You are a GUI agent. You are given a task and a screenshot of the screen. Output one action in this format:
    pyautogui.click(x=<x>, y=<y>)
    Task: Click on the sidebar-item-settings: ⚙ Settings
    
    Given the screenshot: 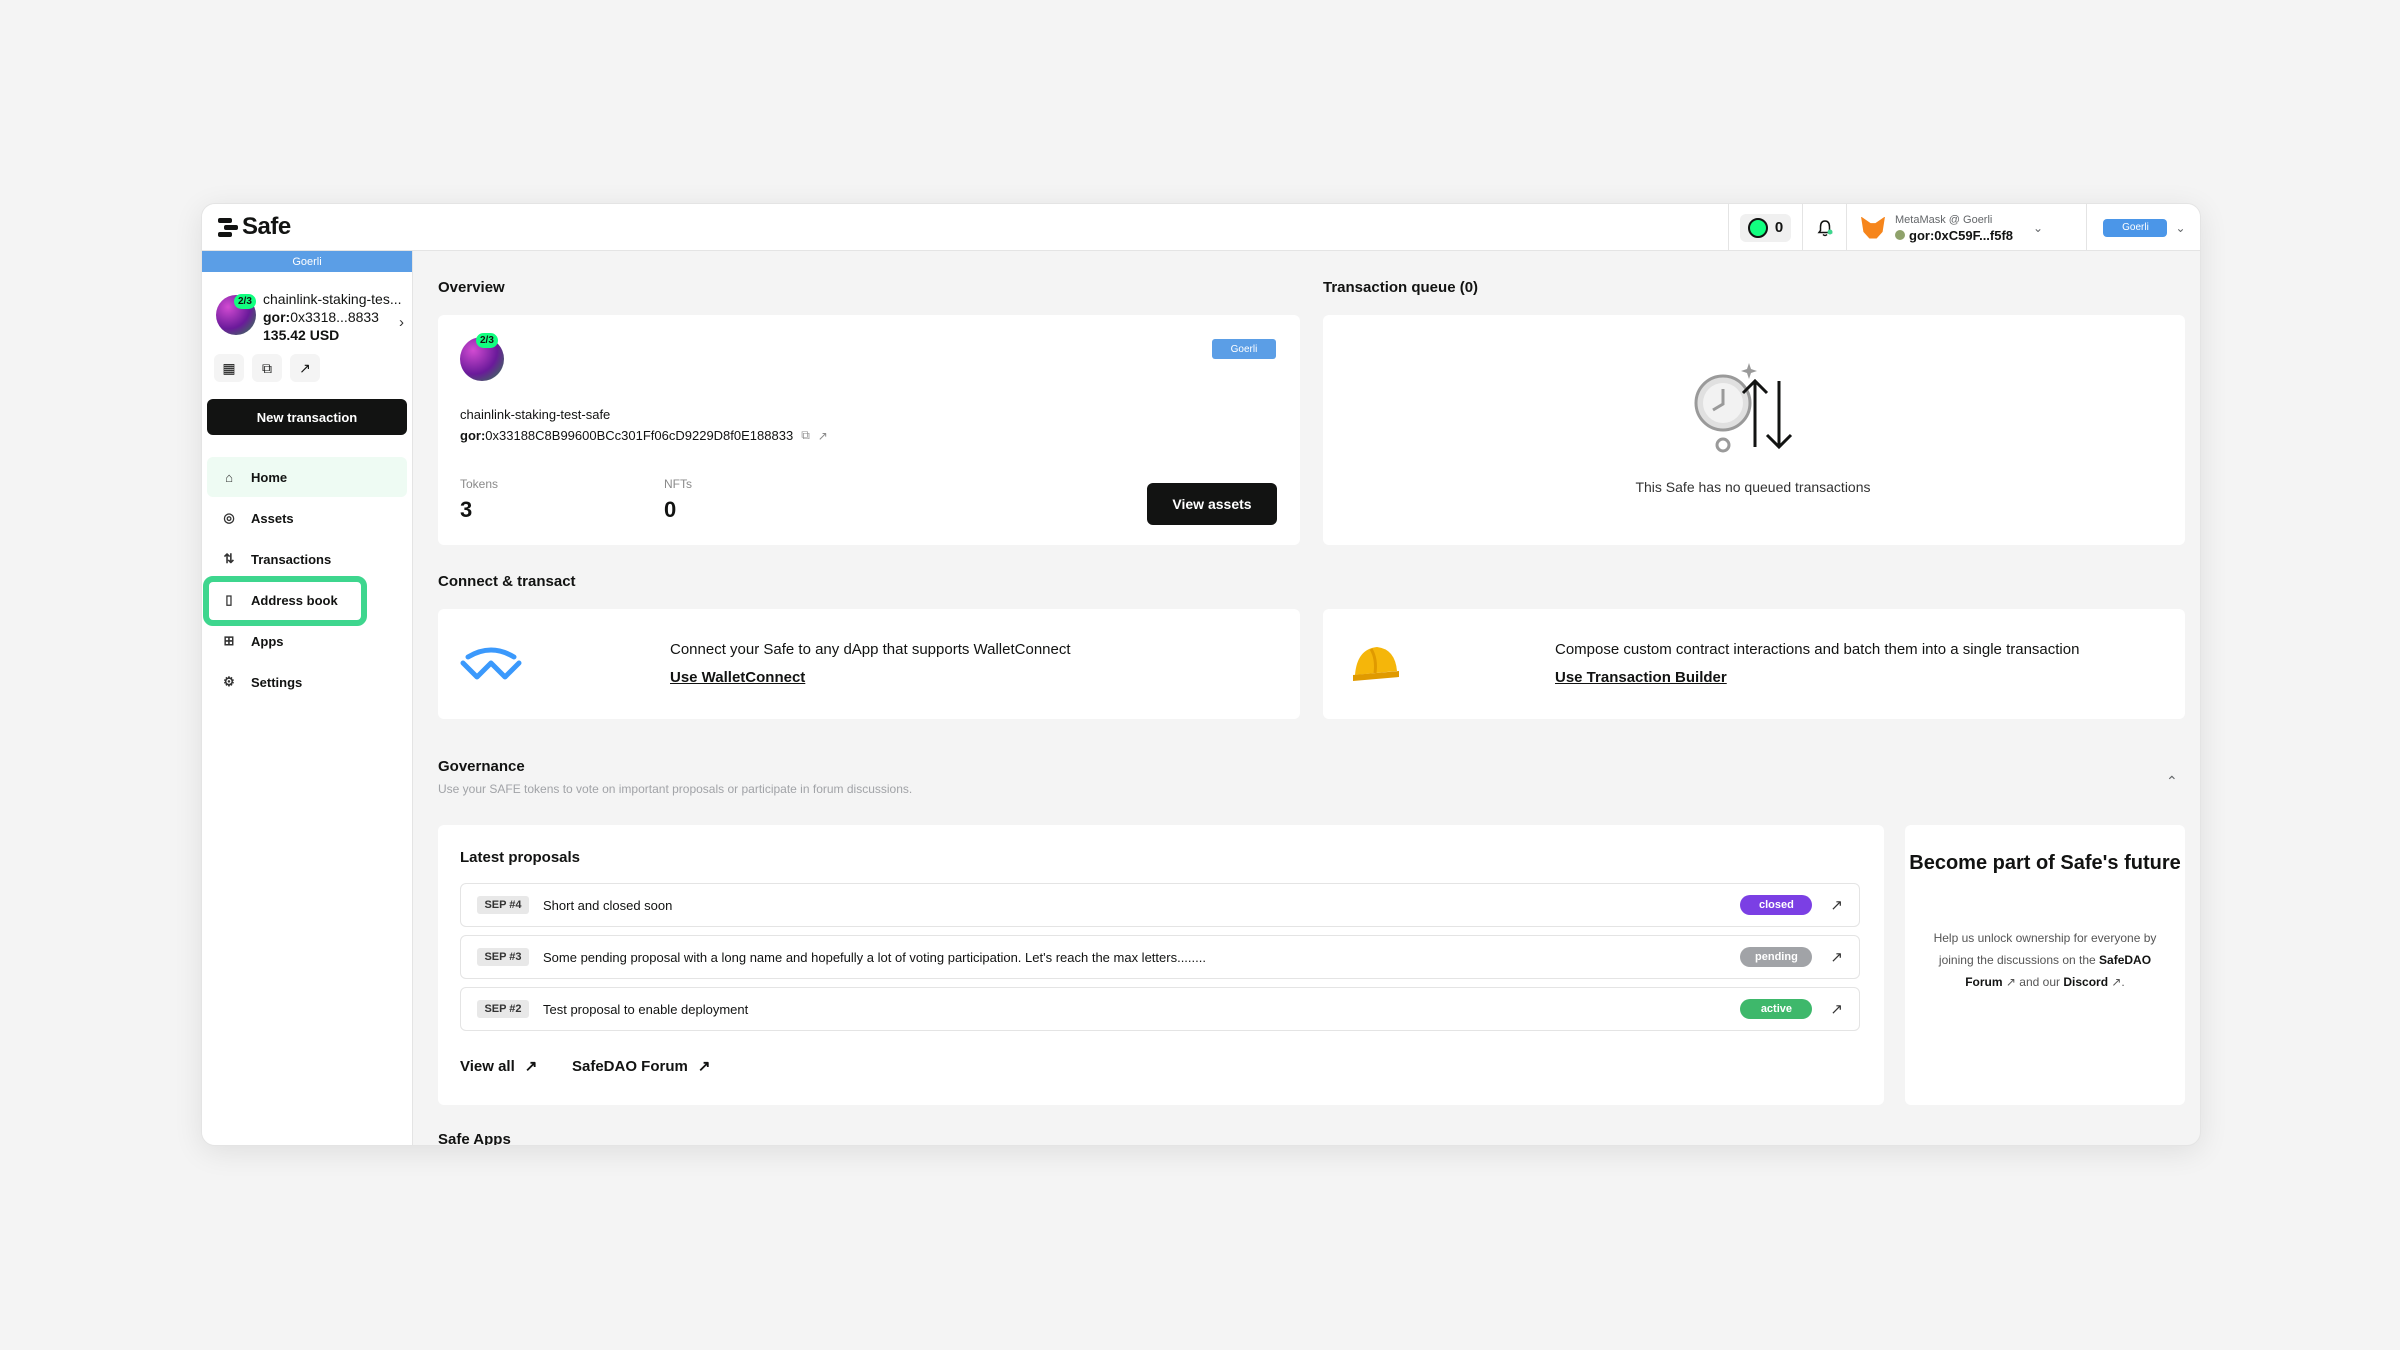 What is the action you would take?
    pyautogui.click(x=307, y=682)
    